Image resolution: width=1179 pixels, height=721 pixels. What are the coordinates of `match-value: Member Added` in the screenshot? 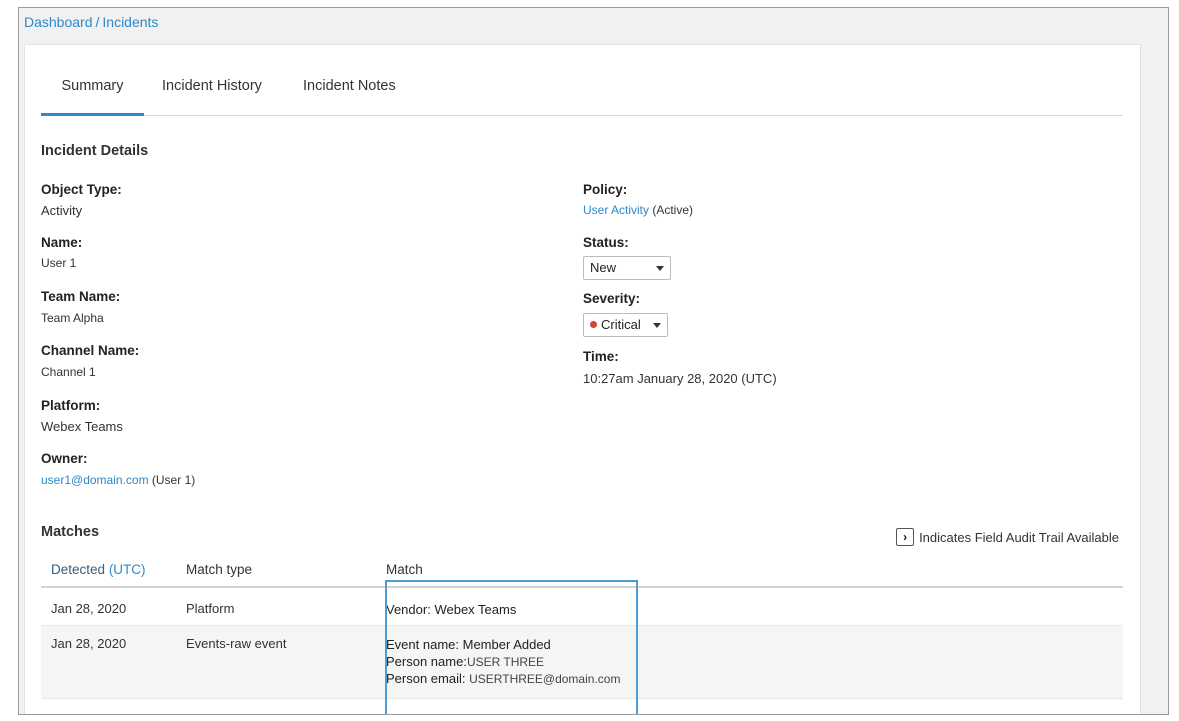 It's located at (506, 644).